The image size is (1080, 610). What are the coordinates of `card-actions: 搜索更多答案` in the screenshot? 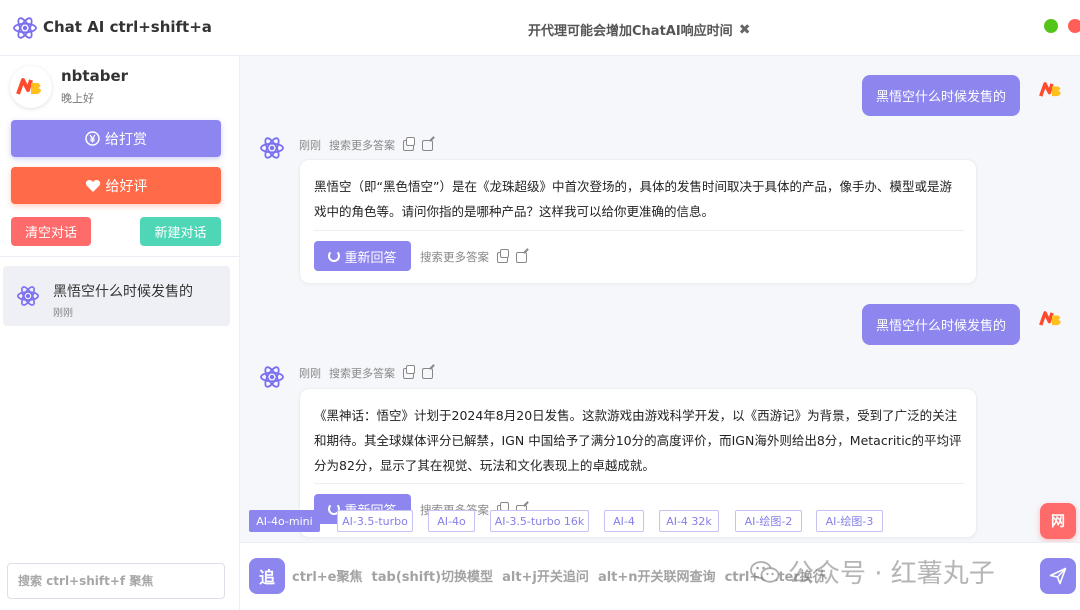 It's located at (473, 256).